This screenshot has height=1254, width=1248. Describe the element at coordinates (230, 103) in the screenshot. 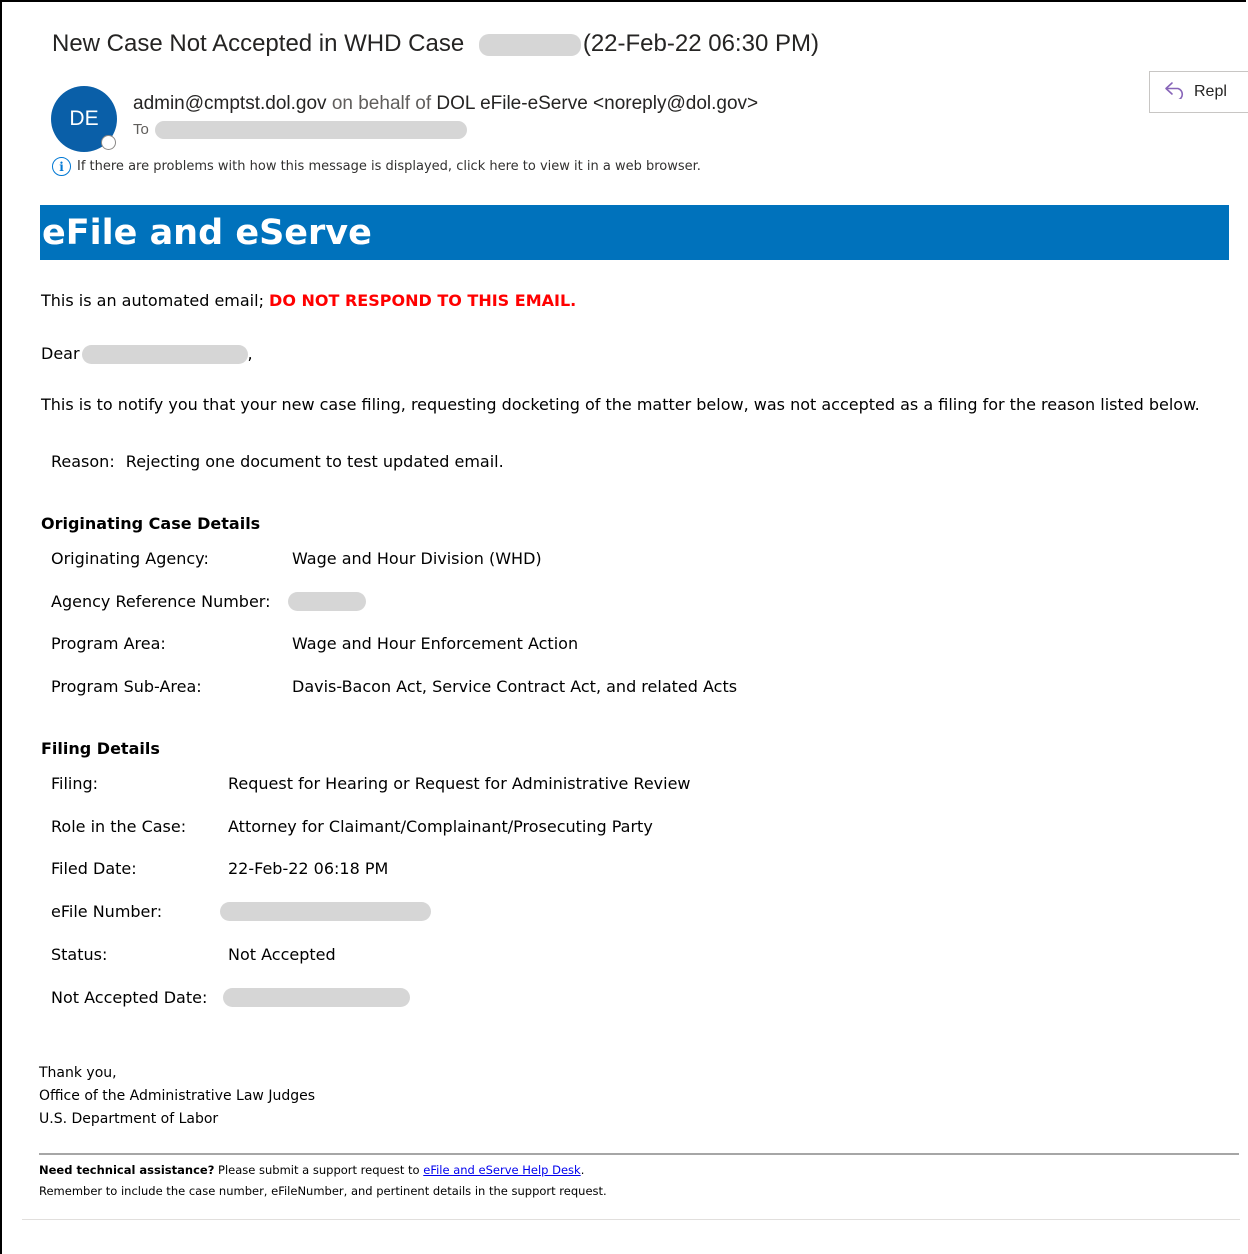

I see `sender-email: admin@cmptst.dol.gov` at that location.